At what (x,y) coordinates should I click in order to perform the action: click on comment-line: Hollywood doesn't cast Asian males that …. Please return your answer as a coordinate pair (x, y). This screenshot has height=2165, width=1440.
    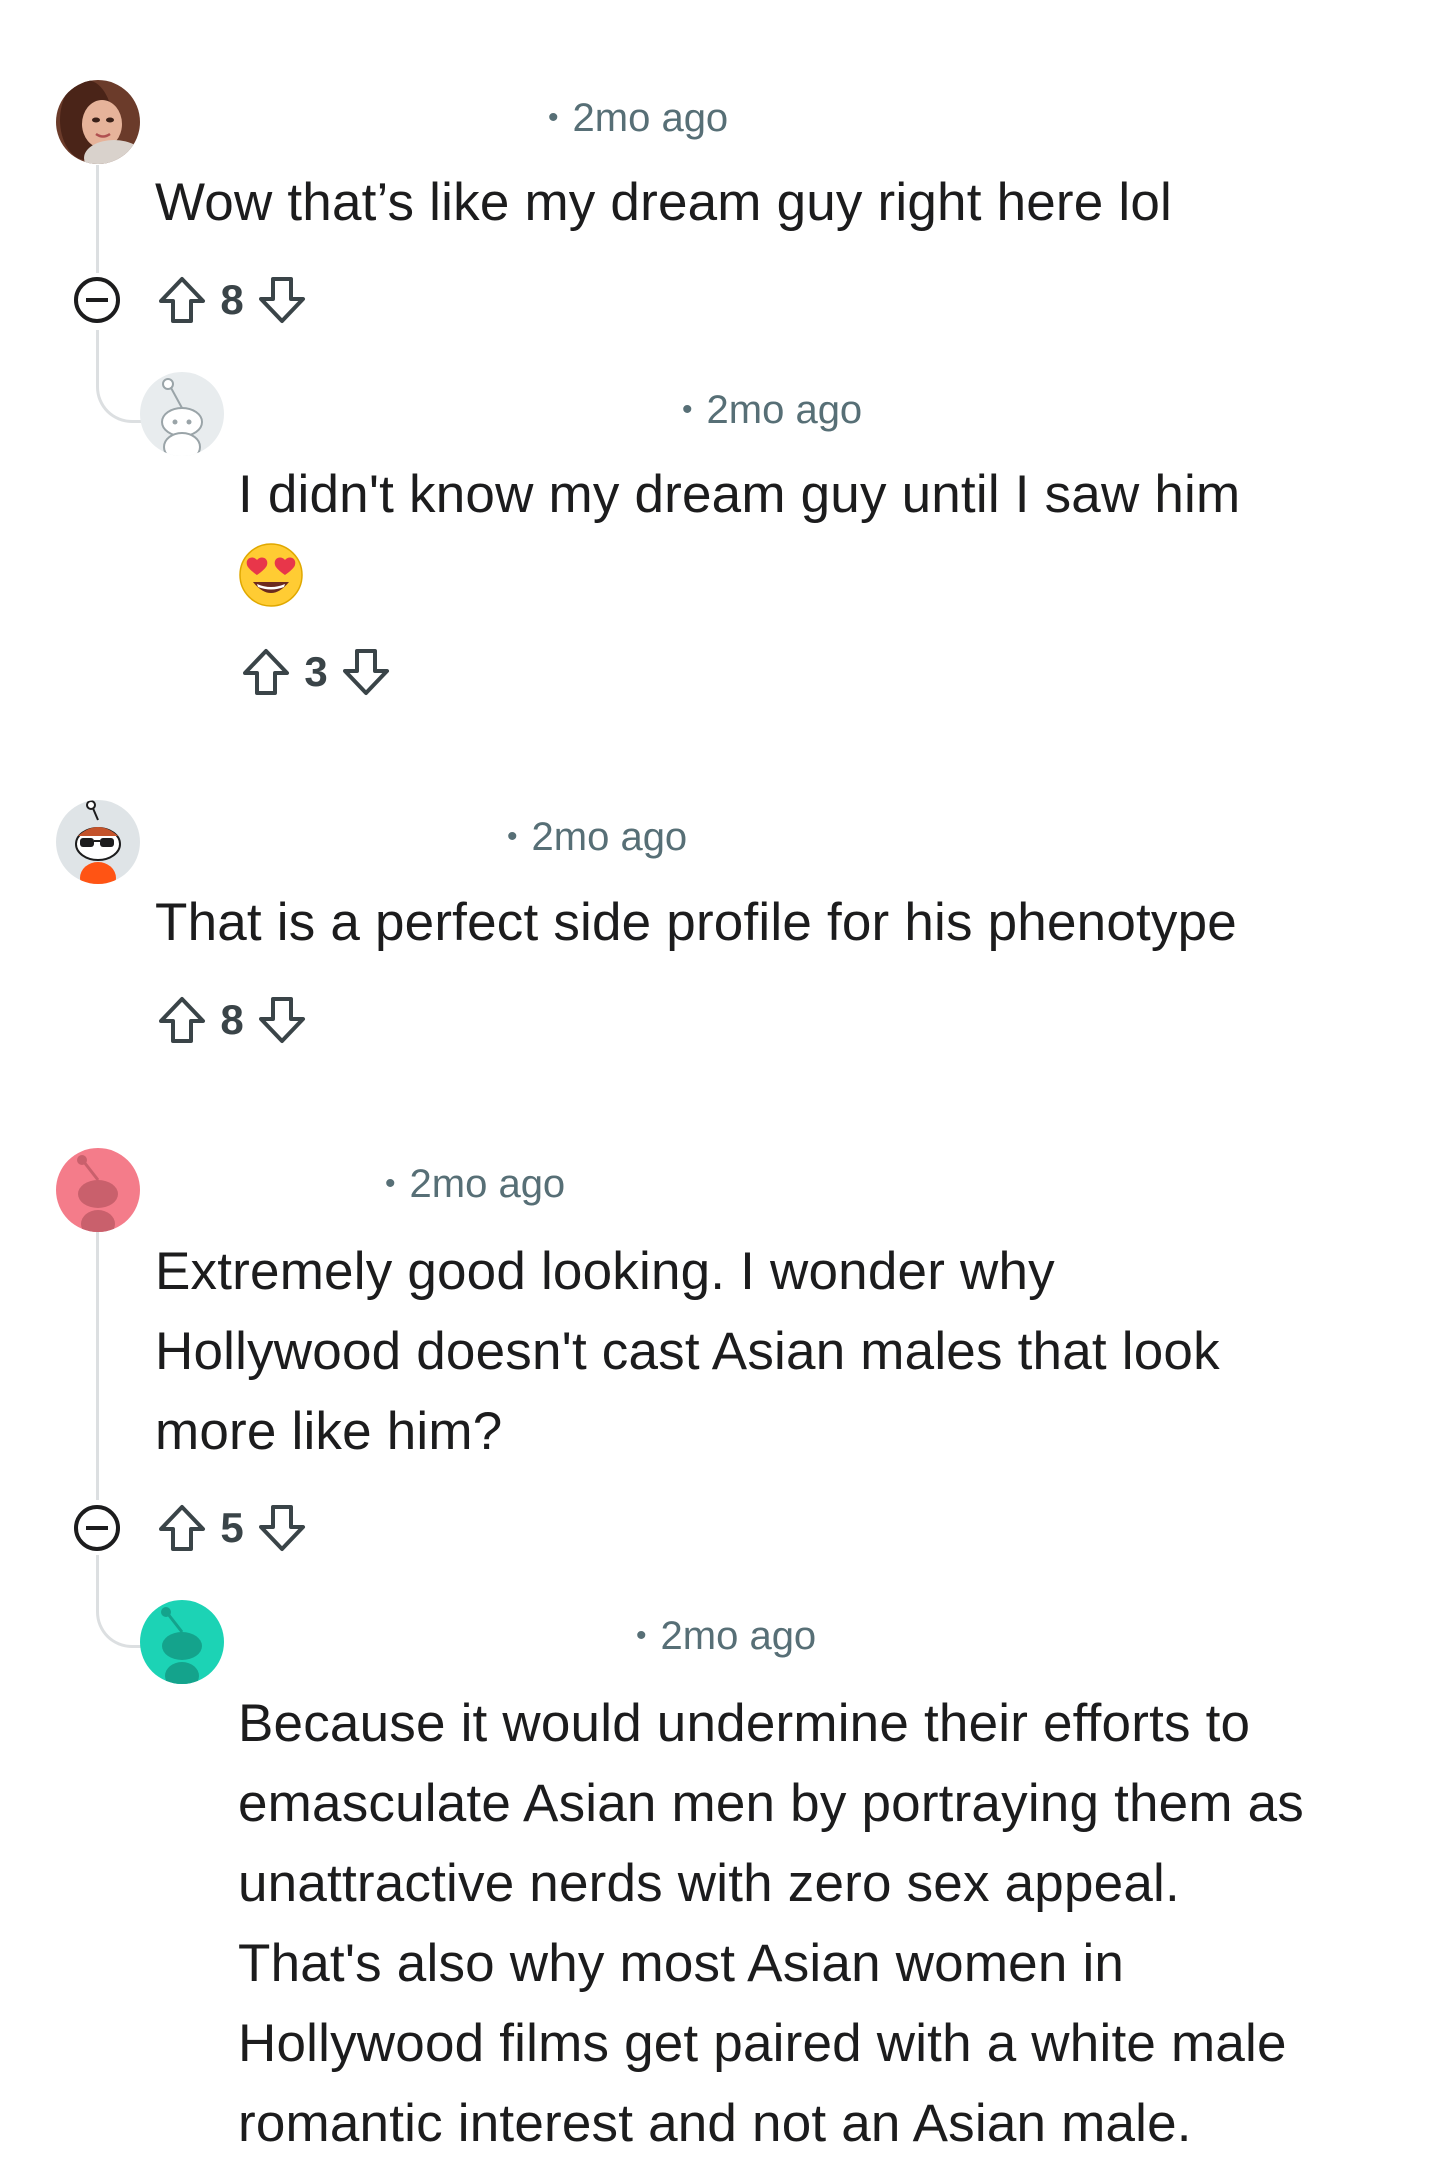
    Looking at the image, I should click on (687, 1351).